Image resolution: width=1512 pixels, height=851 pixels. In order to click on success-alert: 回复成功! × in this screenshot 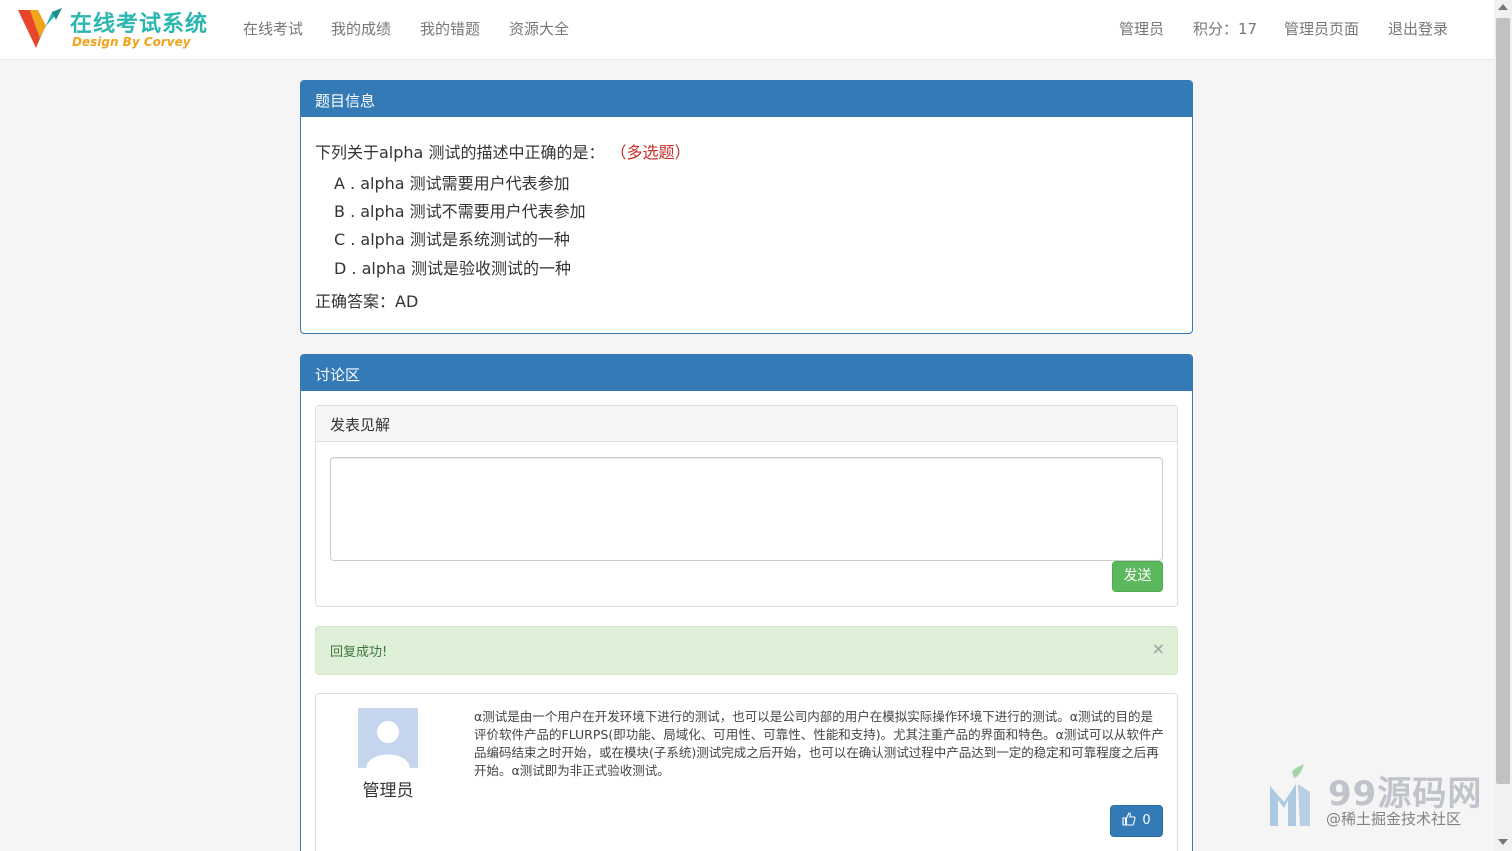, I will do `click(746, 650)`.